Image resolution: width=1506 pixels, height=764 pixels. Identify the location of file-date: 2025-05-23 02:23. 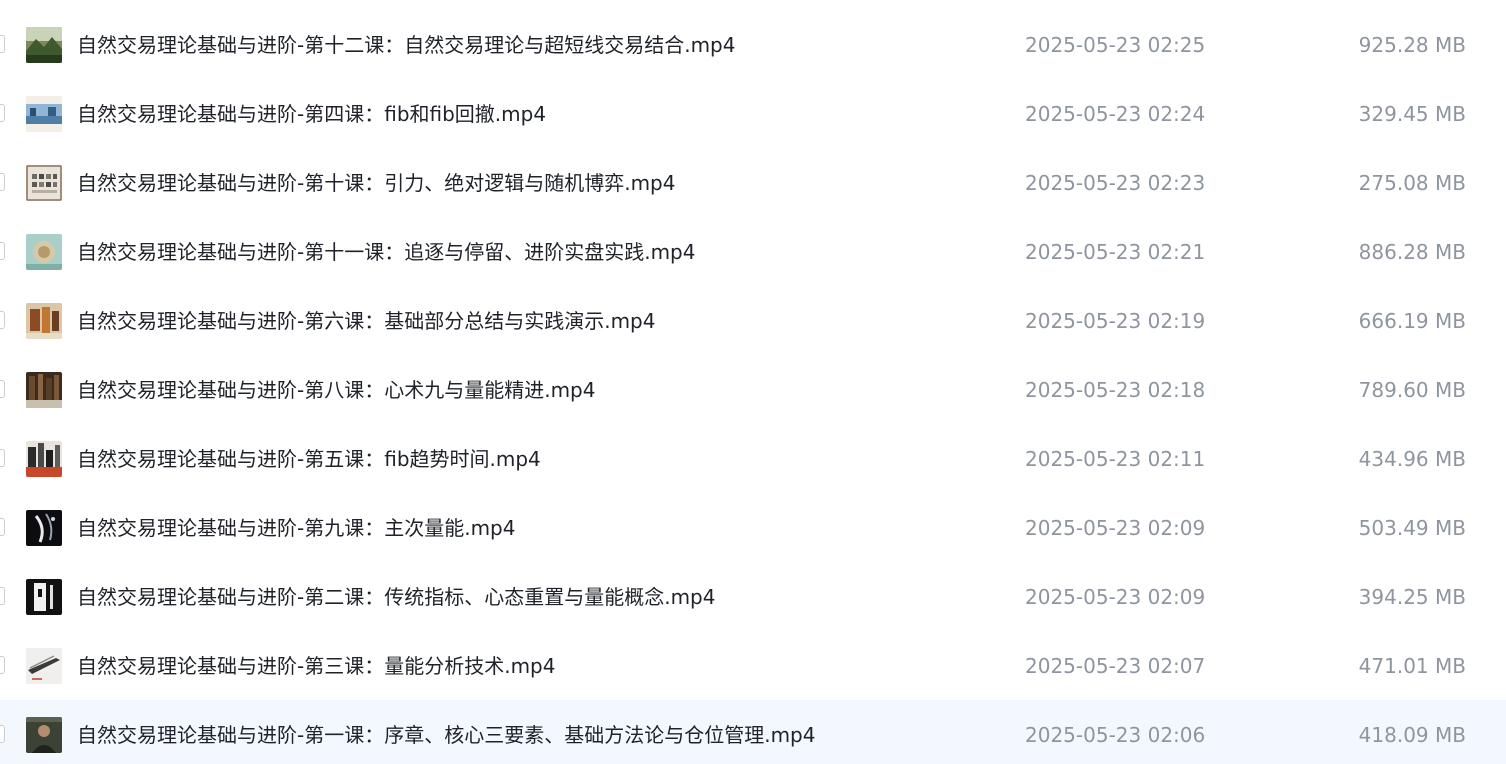
(1115, 183).